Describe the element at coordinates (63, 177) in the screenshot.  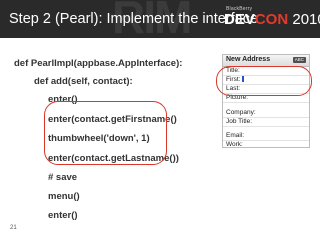
I see `code-line: # save` at that location.